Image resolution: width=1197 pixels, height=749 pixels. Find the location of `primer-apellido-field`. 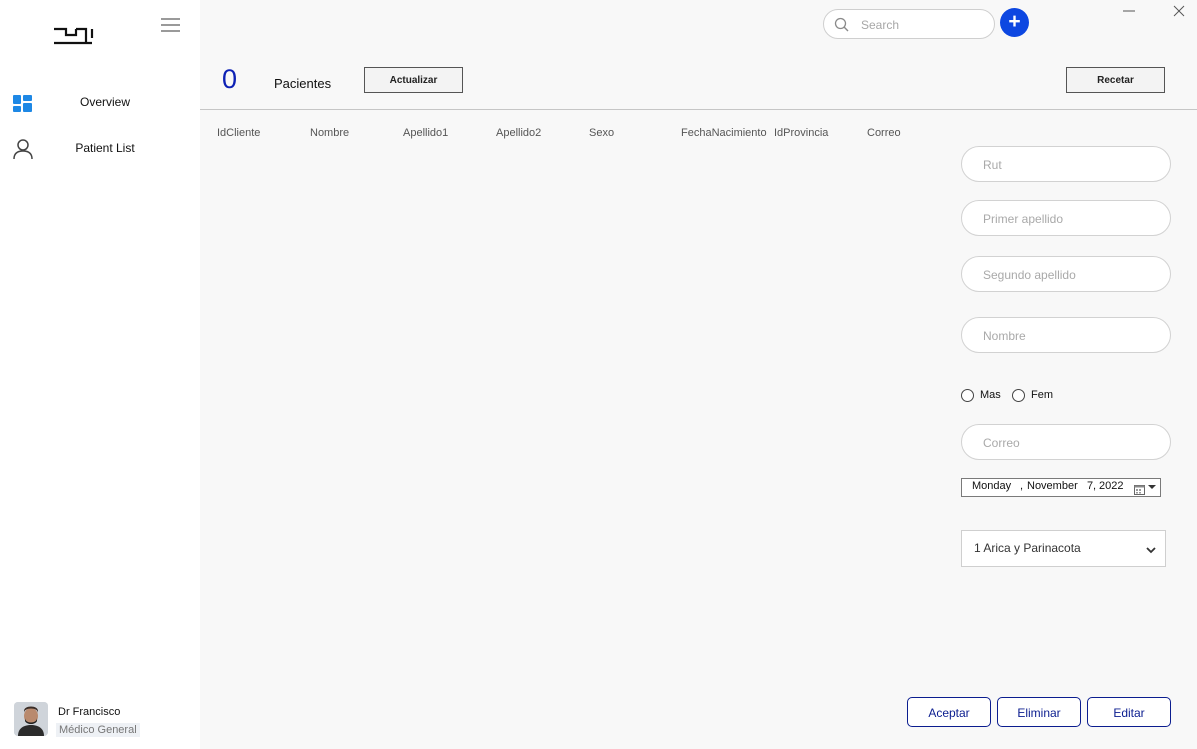

primer-apellido-field is located at coordinates (1066, 218).